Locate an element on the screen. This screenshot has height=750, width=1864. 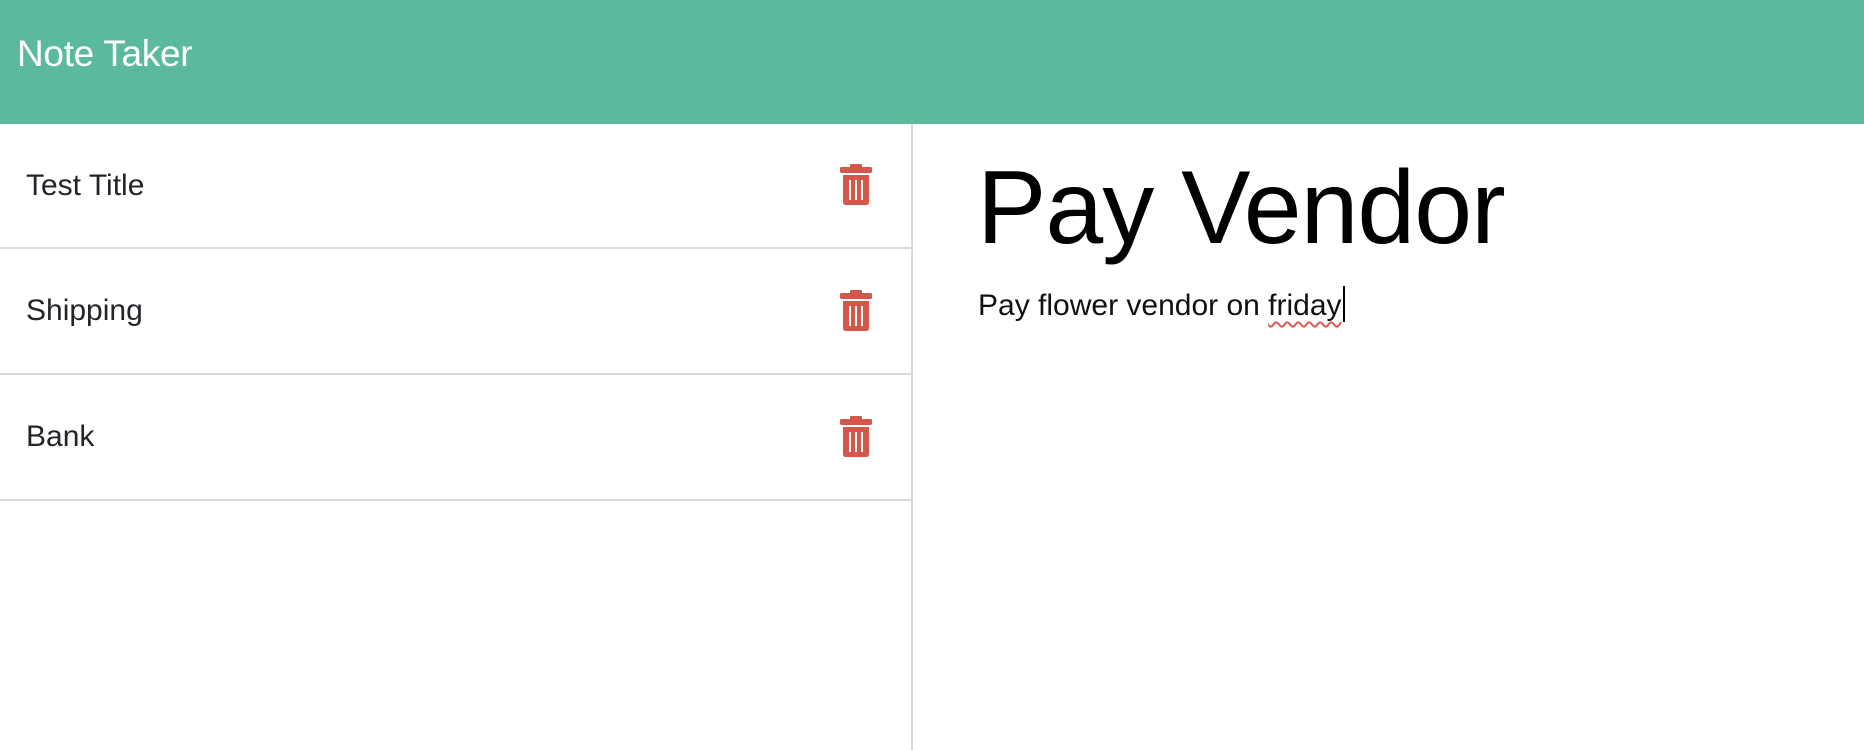
list-item: Bank is located at coordinates (455, 438).